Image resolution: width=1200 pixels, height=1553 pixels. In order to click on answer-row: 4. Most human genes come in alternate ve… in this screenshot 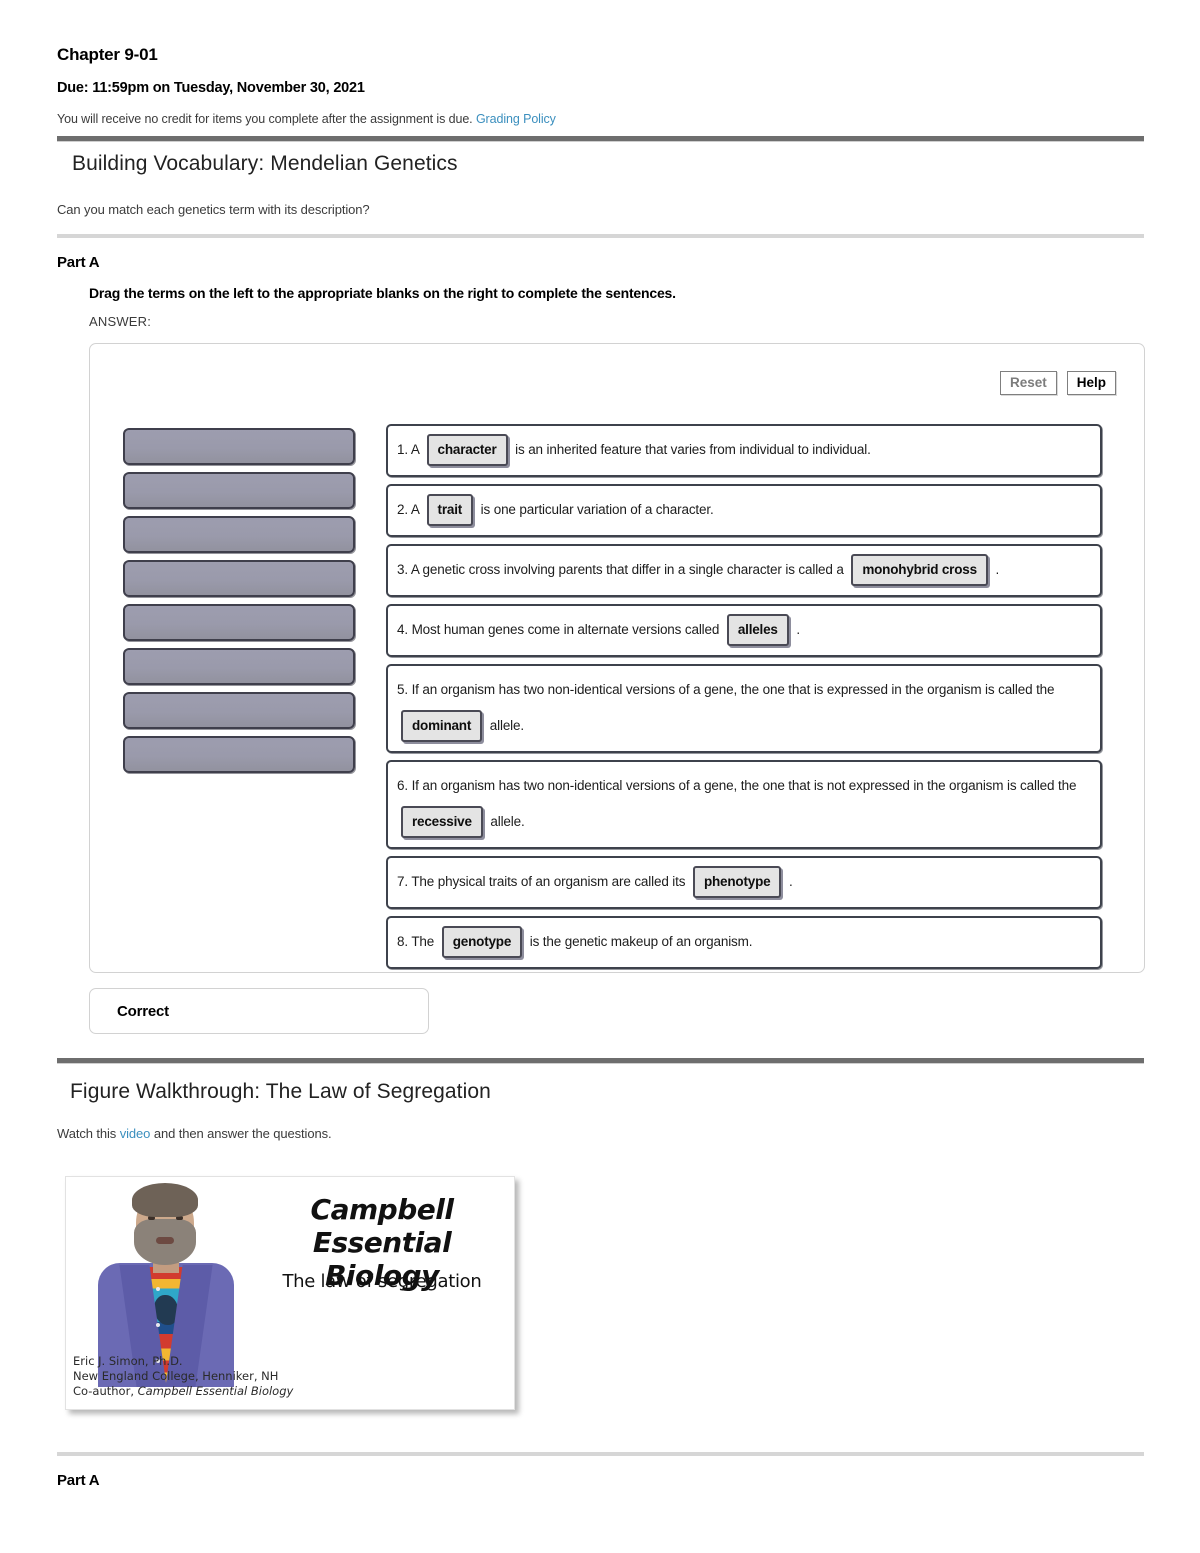, I will do `click(744, 630)`.